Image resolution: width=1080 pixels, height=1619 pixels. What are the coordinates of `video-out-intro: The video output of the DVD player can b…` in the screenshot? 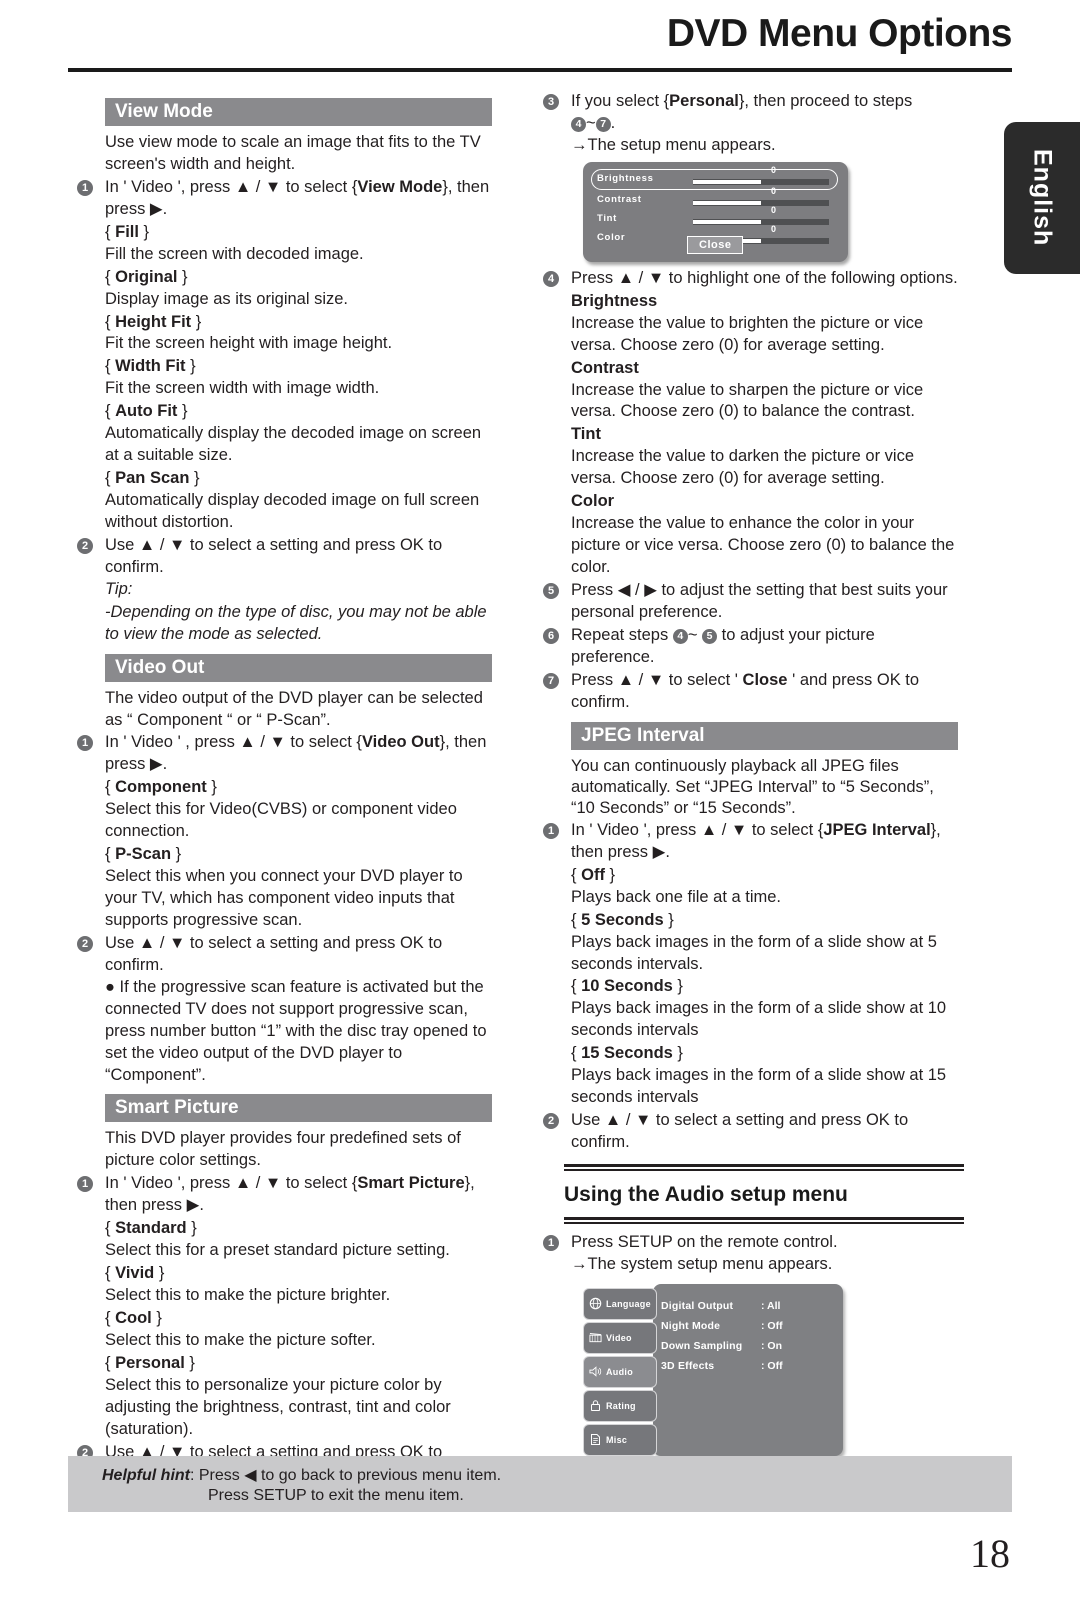 It's located at (294, 708).